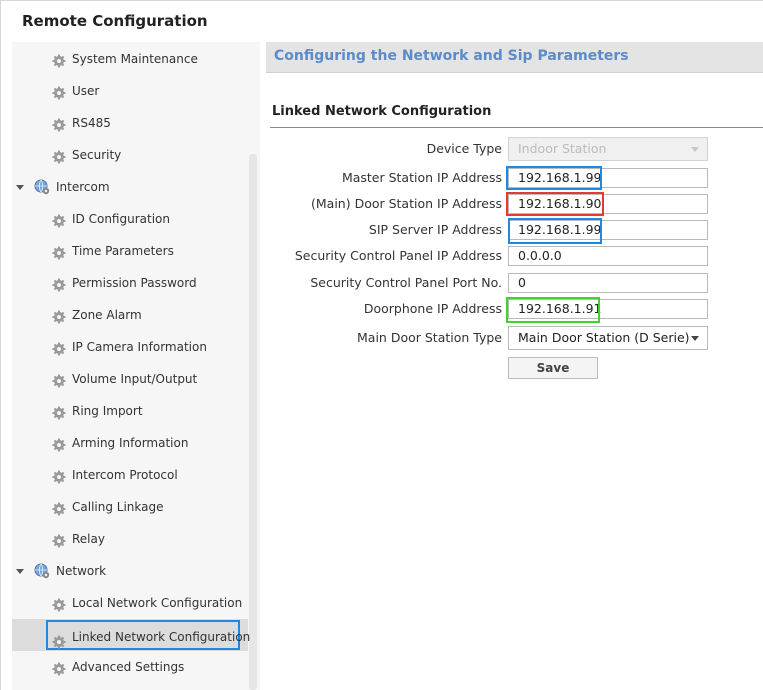 This screenshot has height=690, width=763. I want to click on sidebar-item-ip-camera-information: IP Camera Information, so click(129, 347).